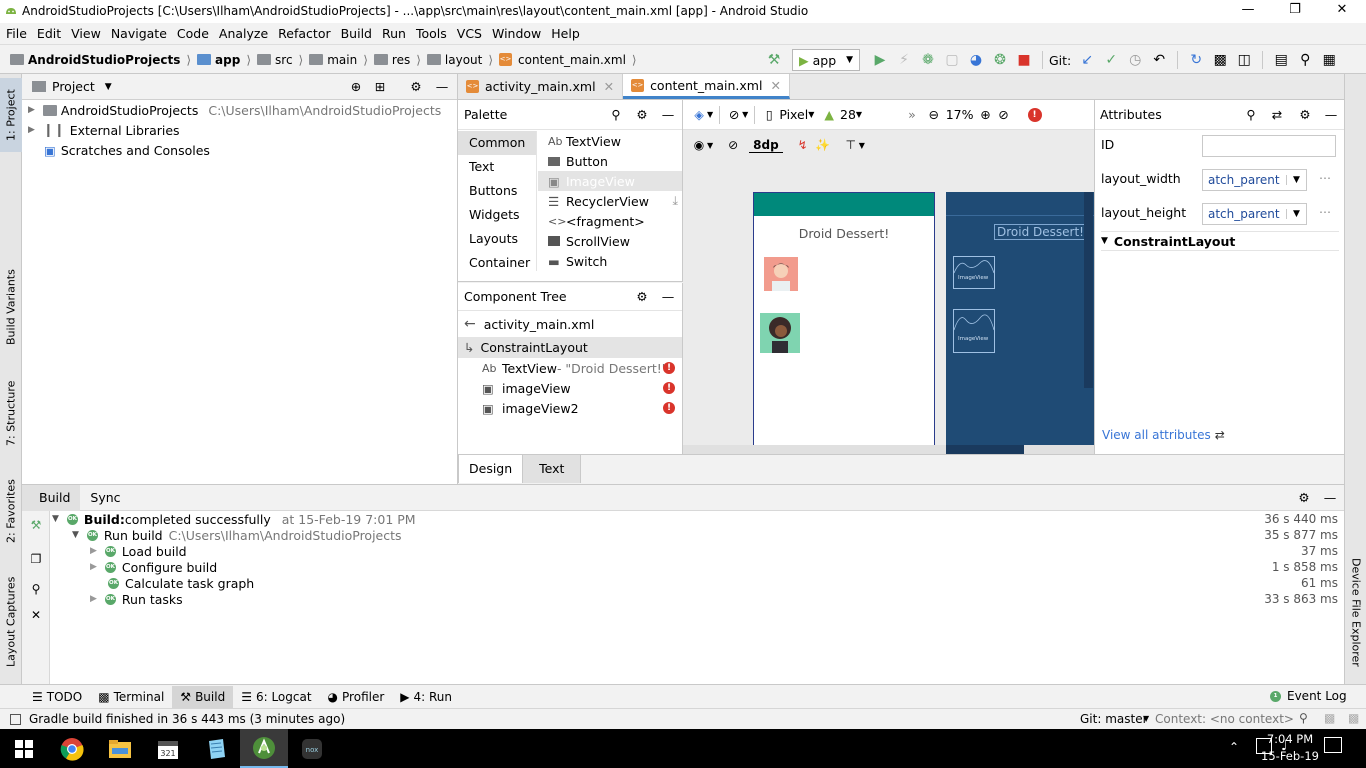 The image size is (1366, 768). What do you see at coordinates (733, 145) in the screenshot?
I see `autoconnect-icon: ⊘` at bounding box center [733, 145].